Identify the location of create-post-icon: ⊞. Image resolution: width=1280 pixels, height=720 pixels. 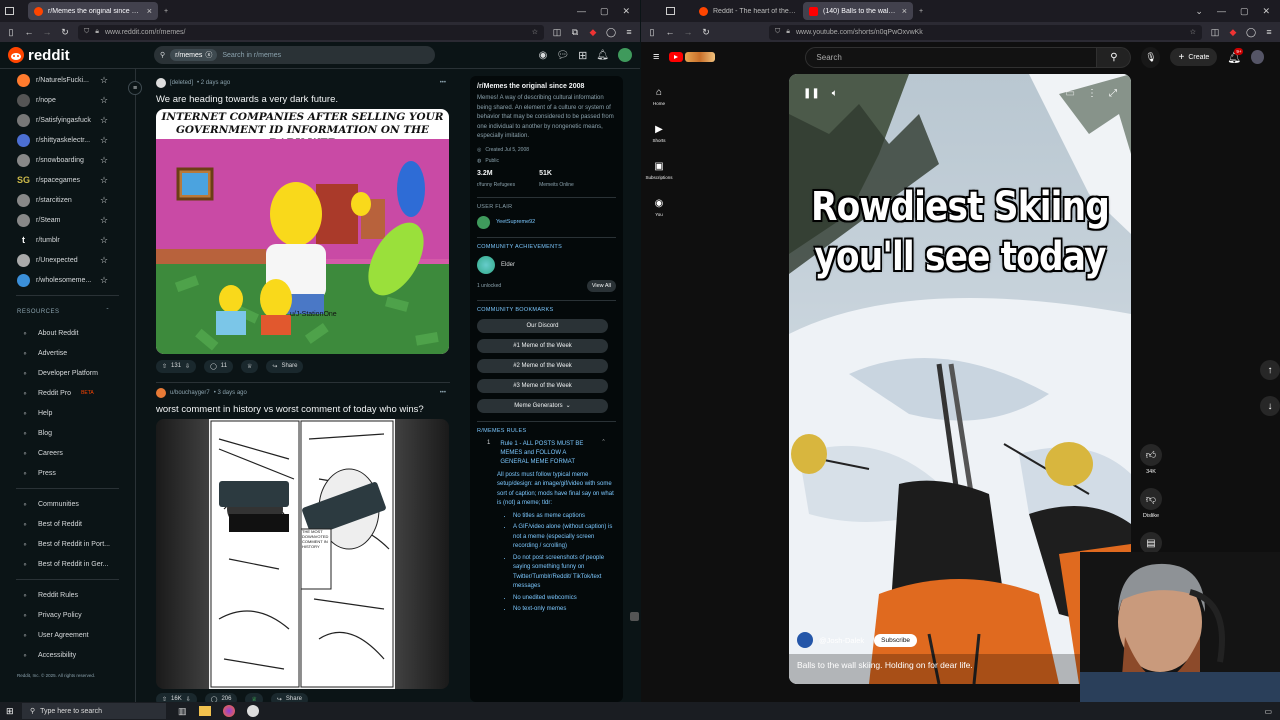
(582, 55).